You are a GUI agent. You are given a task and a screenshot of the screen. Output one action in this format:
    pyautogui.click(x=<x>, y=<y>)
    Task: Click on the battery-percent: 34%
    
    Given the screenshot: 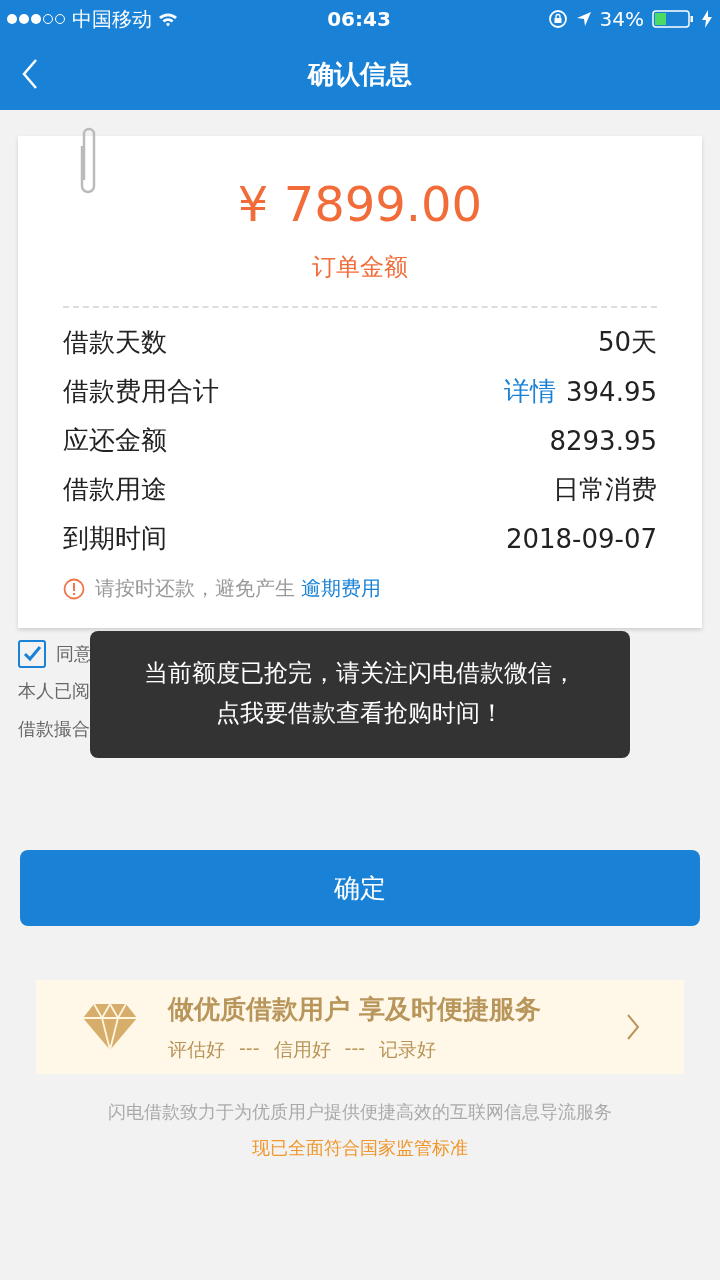 What is the action you would take?
    pyautogui.click(x=621, y=19)
    